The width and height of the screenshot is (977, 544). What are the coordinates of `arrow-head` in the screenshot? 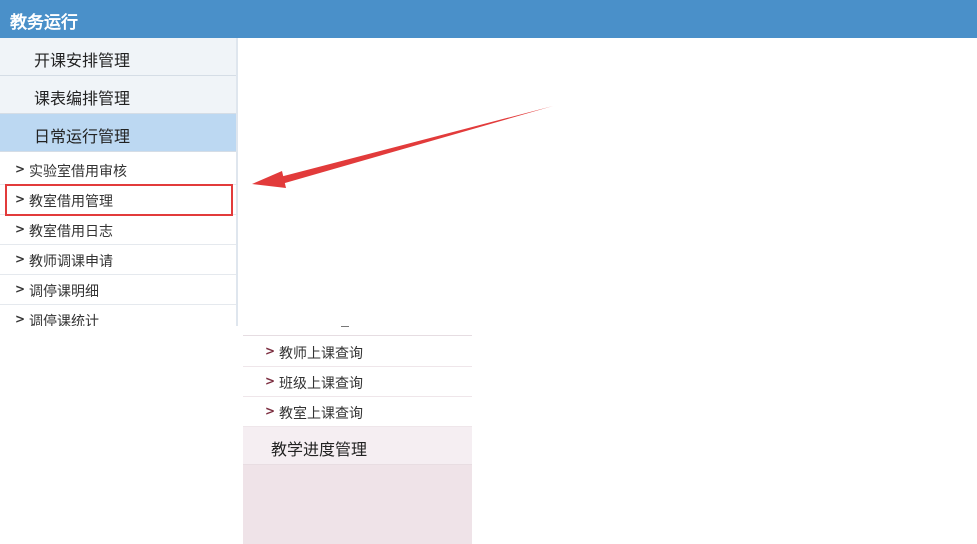 It's located at (269, 179).